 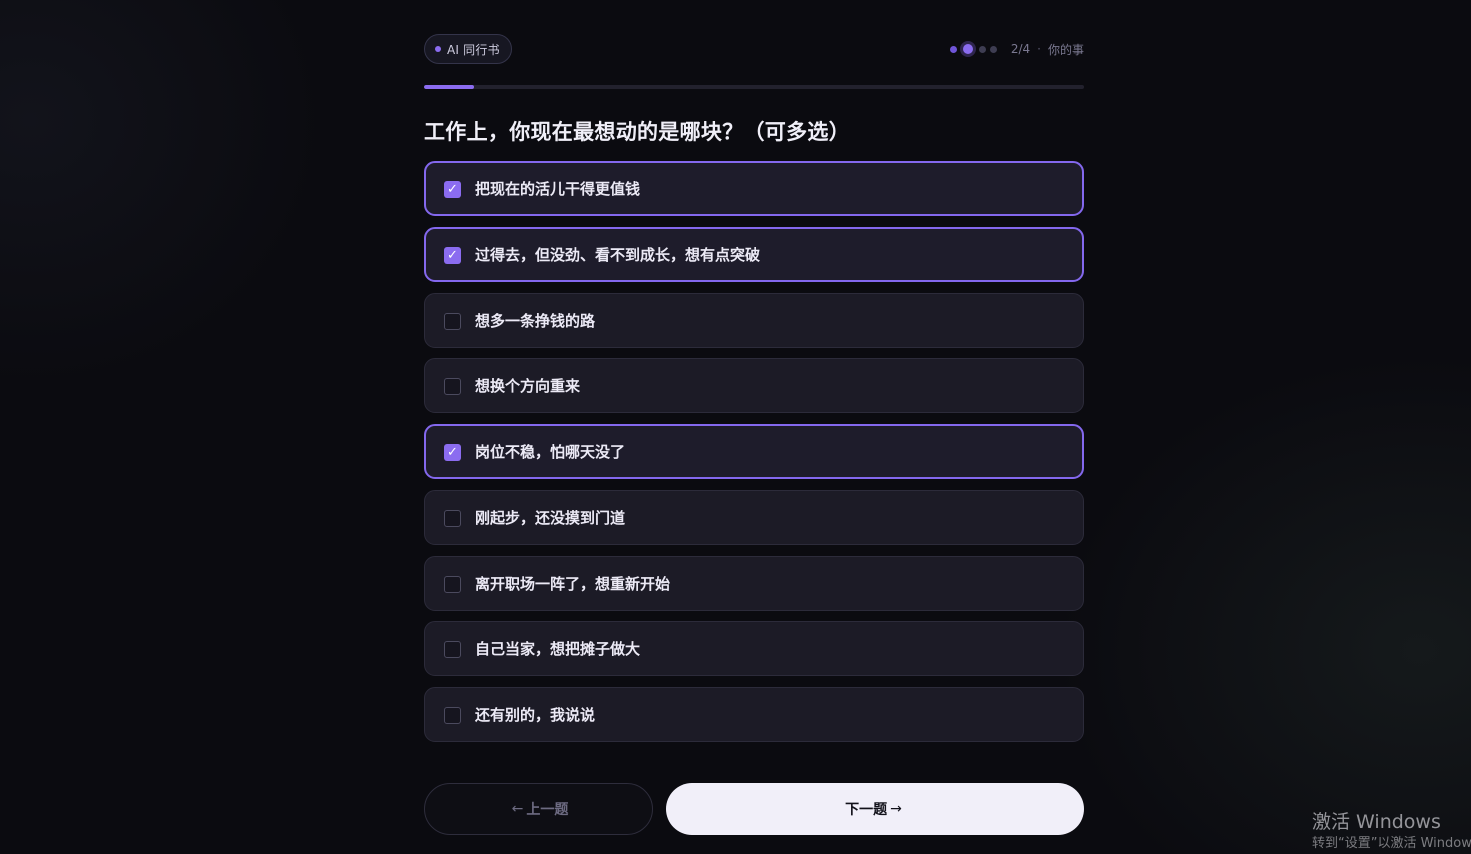 I want to click on option-label: 想多一条挣钱的路, so click(x=535, y=320).